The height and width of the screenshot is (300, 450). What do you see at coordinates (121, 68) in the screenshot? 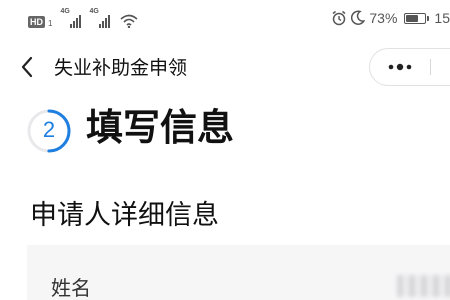
I see `page-title: 失业补助金申领` at bounding box center [121, 68].